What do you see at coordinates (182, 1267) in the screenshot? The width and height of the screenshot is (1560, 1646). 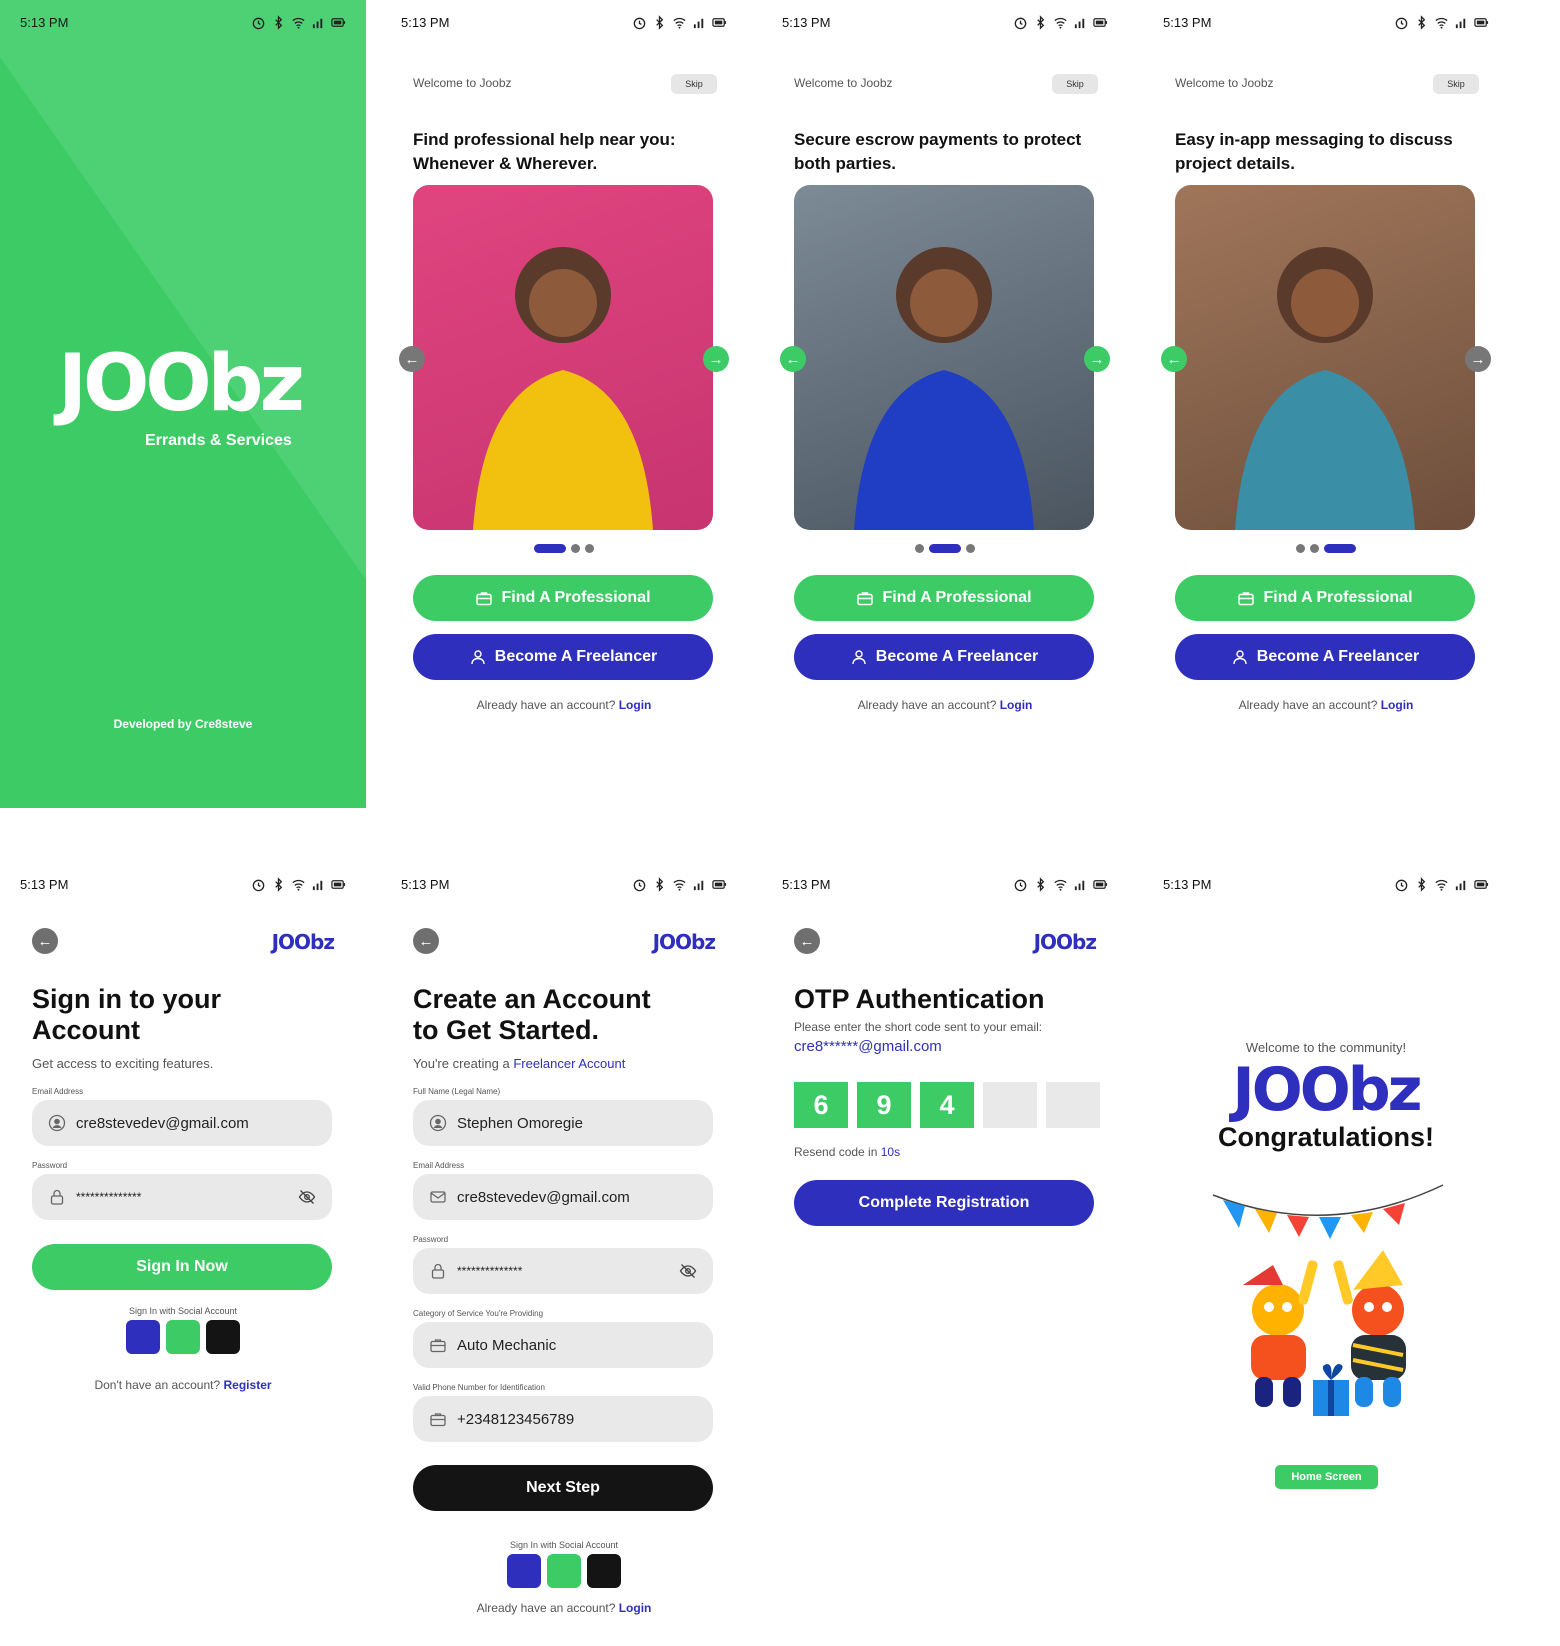 I see `sign-in-button: Sign In Now` at bounding box center [182, 1267].